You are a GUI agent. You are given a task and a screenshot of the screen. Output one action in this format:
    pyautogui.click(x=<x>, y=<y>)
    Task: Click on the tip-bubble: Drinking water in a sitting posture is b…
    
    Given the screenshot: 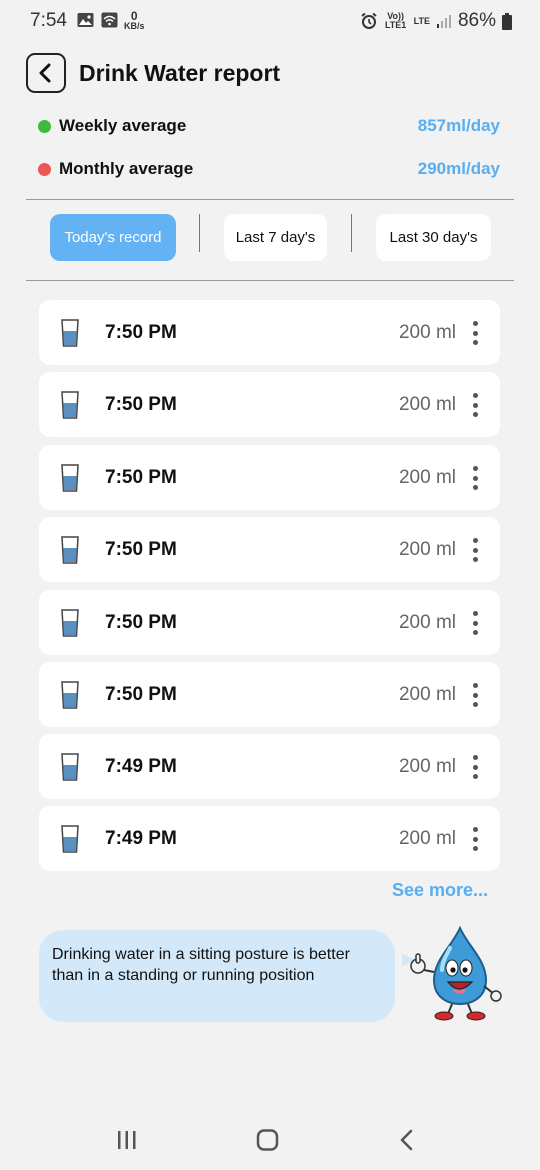 What is the action you would take?
    pyautogui.click(x=217, y=976)
    